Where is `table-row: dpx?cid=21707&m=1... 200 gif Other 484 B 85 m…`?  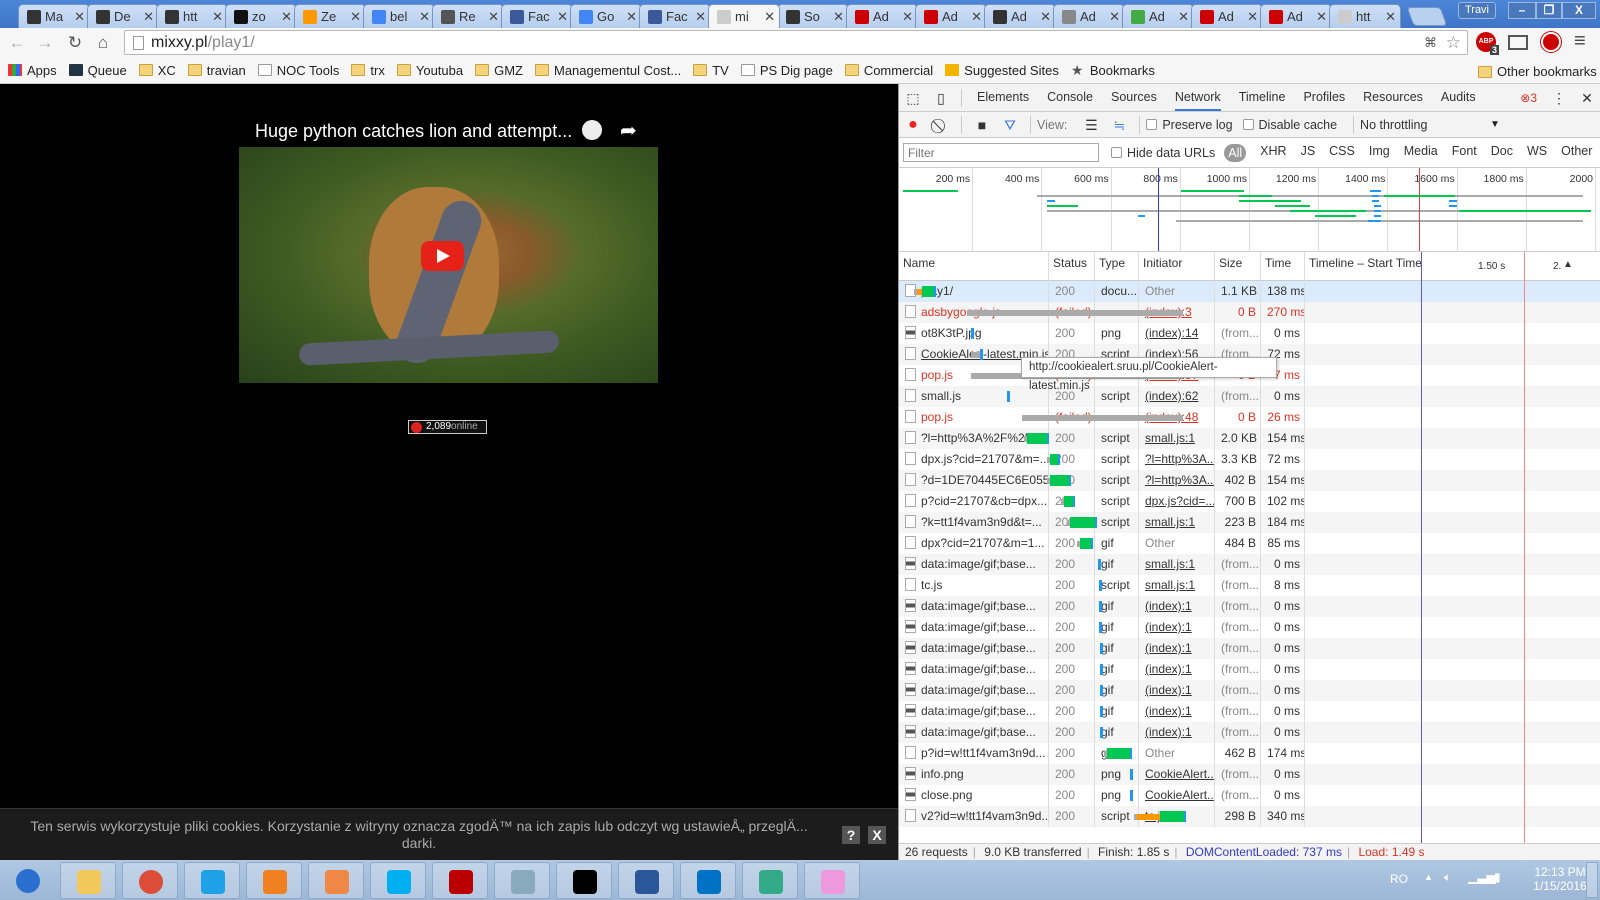
table-row: dpx?cid=21707&m=1... 200 gif Other 484 B 85 m… is located at coordinates (1249, 543).